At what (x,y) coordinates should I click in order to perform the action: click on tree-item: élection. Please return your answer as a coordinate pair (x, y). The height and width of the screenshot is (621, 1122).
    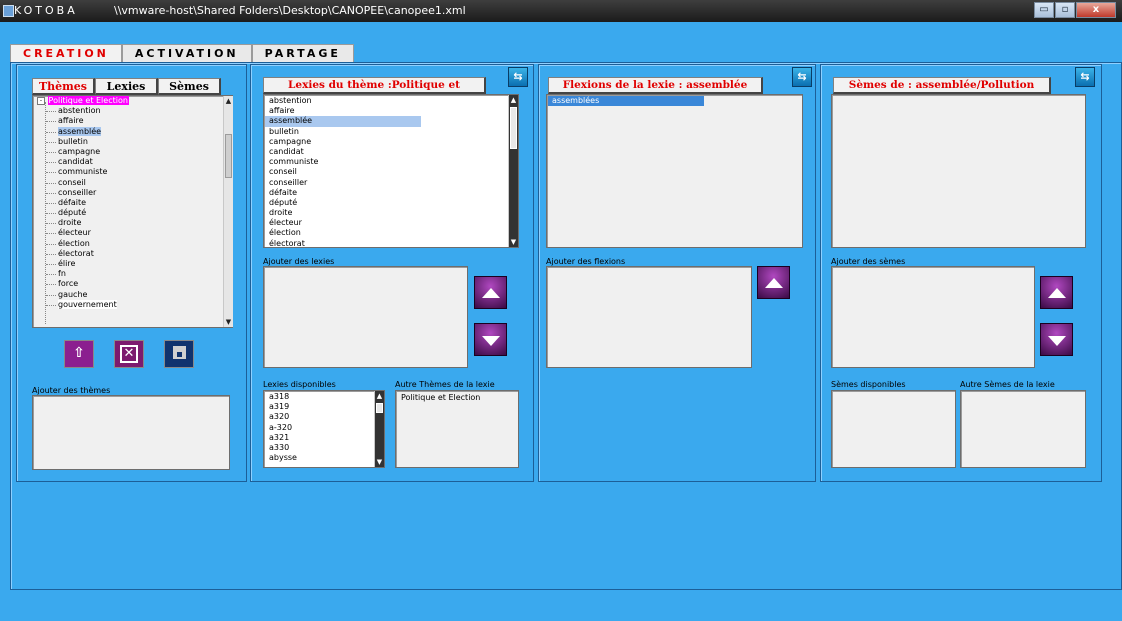
    Looking at the image, I should click on (129, 244).